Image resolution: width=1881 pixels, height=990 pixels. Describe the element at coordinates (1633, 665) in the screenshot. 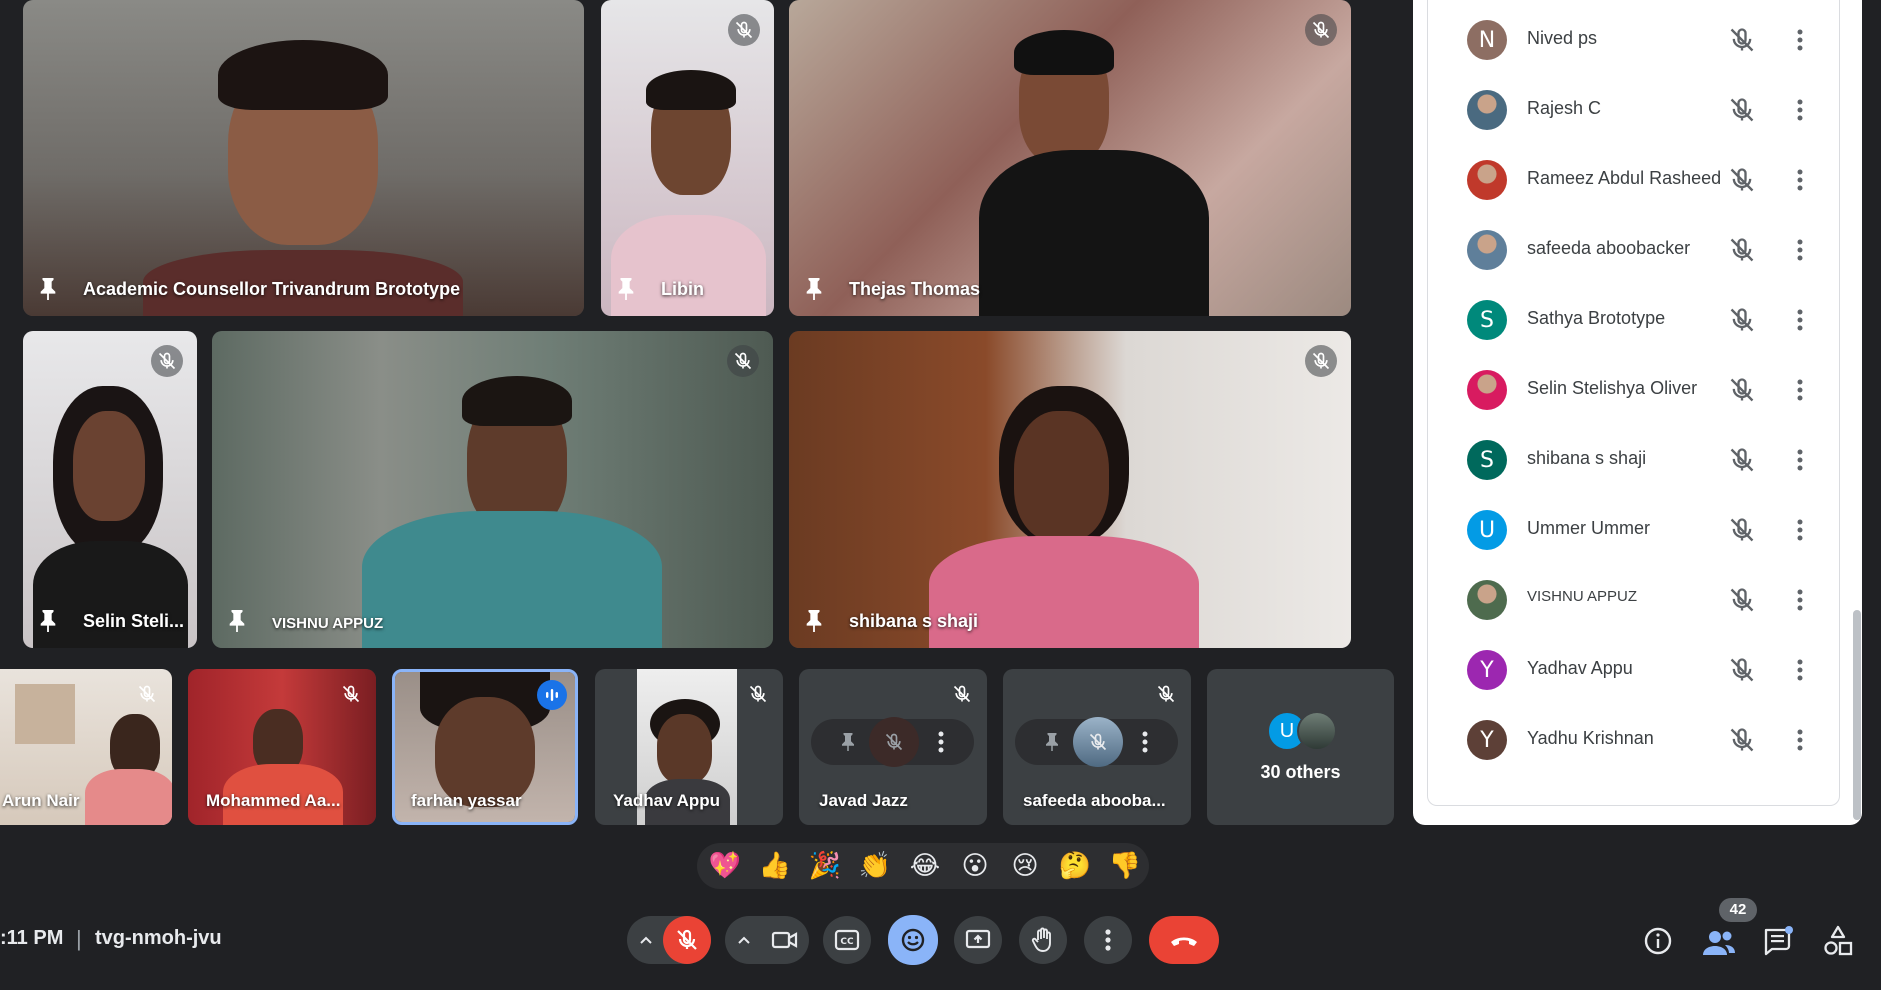

I see `participant-row: Y Yadhav Appu` at that location.